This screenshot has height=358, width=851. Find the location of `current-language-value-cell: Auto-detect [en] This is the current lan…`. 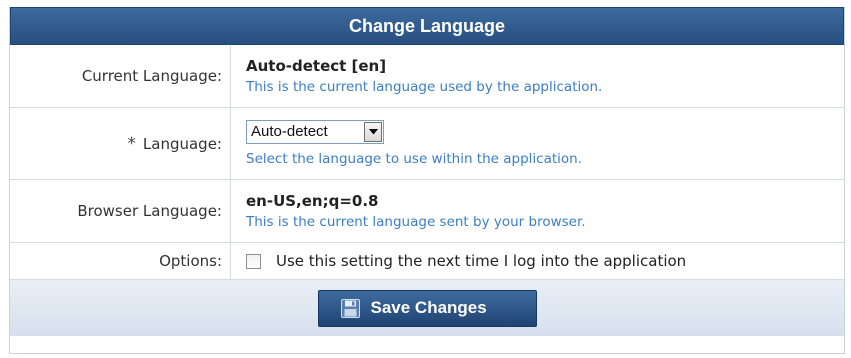

current-language-value-cell: Auto-detect [en] This is the current lan… is located at coordinates (537, 76).